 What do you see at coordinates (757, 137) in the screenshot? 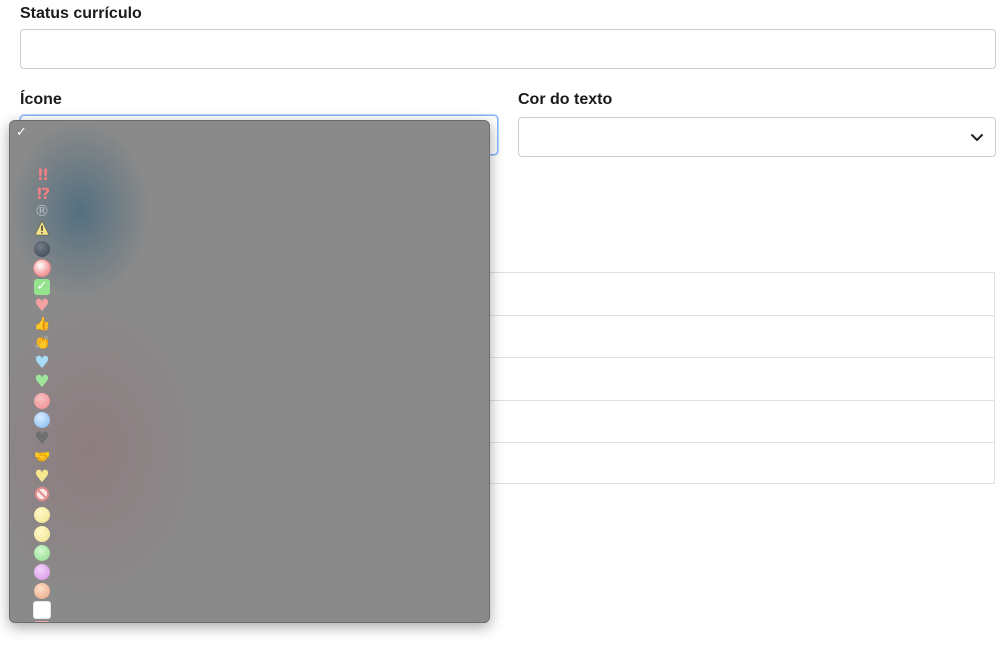
I see `cor-do-texto-select` at bounding box center [757, 137].